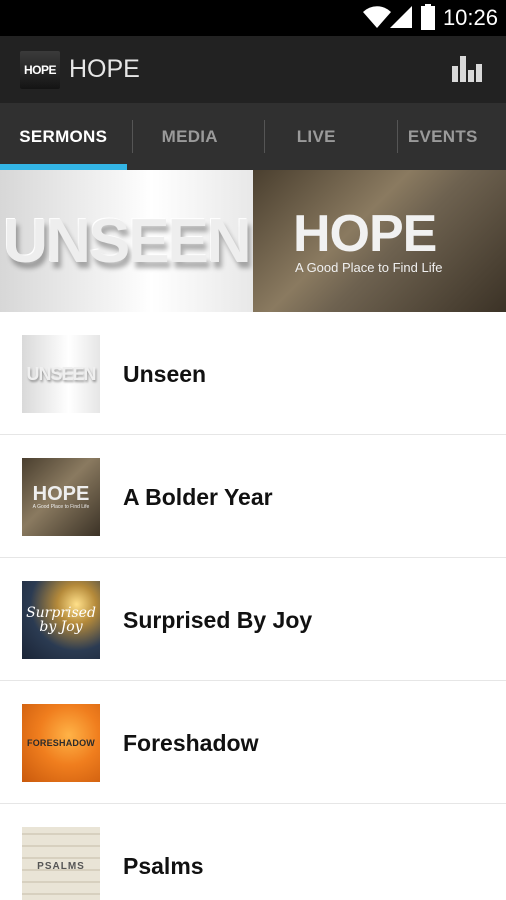 Image resolution: width=506 pixels, height=900 pixels. Describe the element at coordinates (253, 69) in the screenshot. I see `action-bar: HOPE HOPE` at that location.